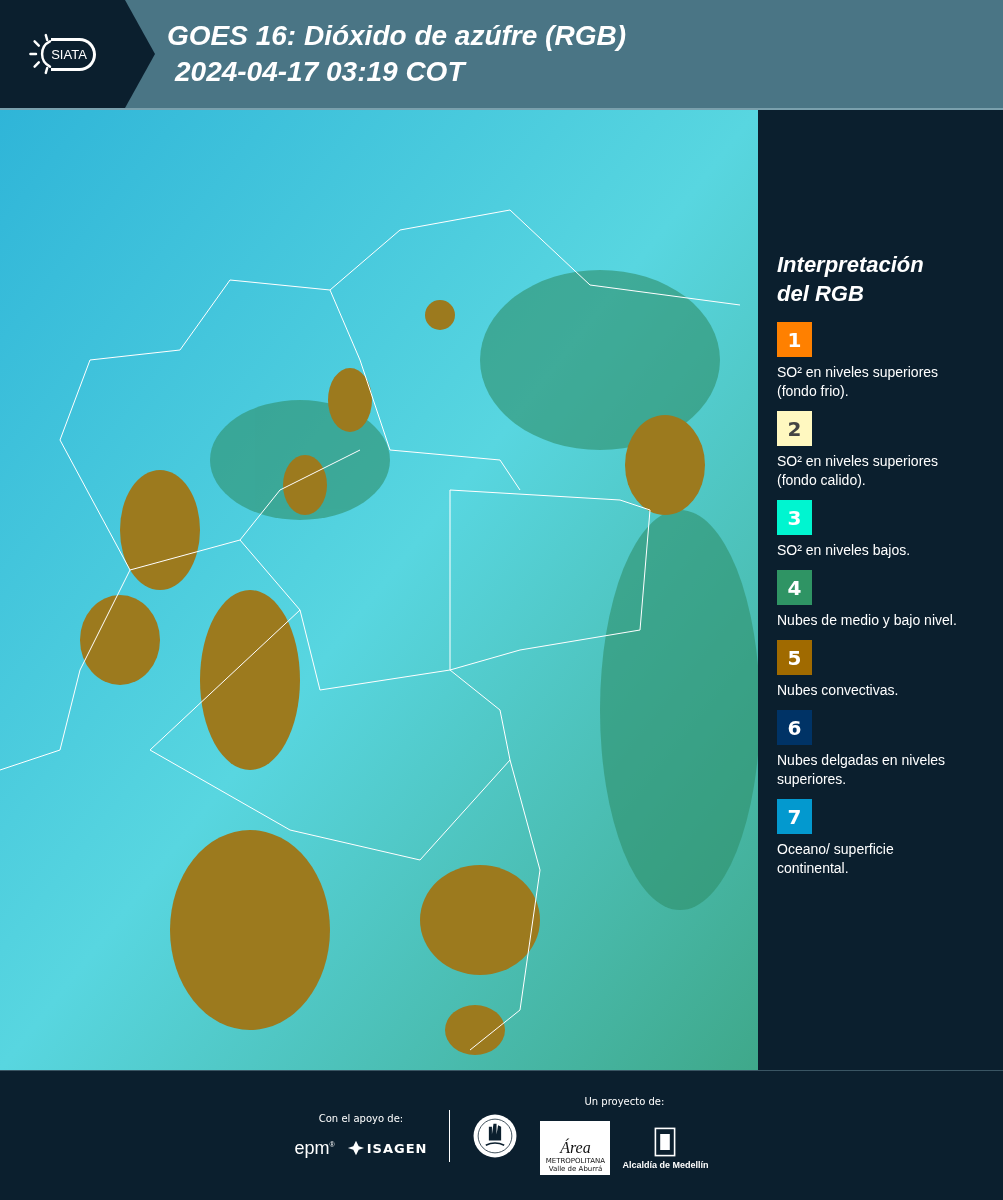 The width and height of the screenshot is (1003, 1200). What do you see at coordinates (320, 72) in the screenshot?
I see `timestamp: 2024-04-17 03:19 COT` at bounding box center [320, 72].